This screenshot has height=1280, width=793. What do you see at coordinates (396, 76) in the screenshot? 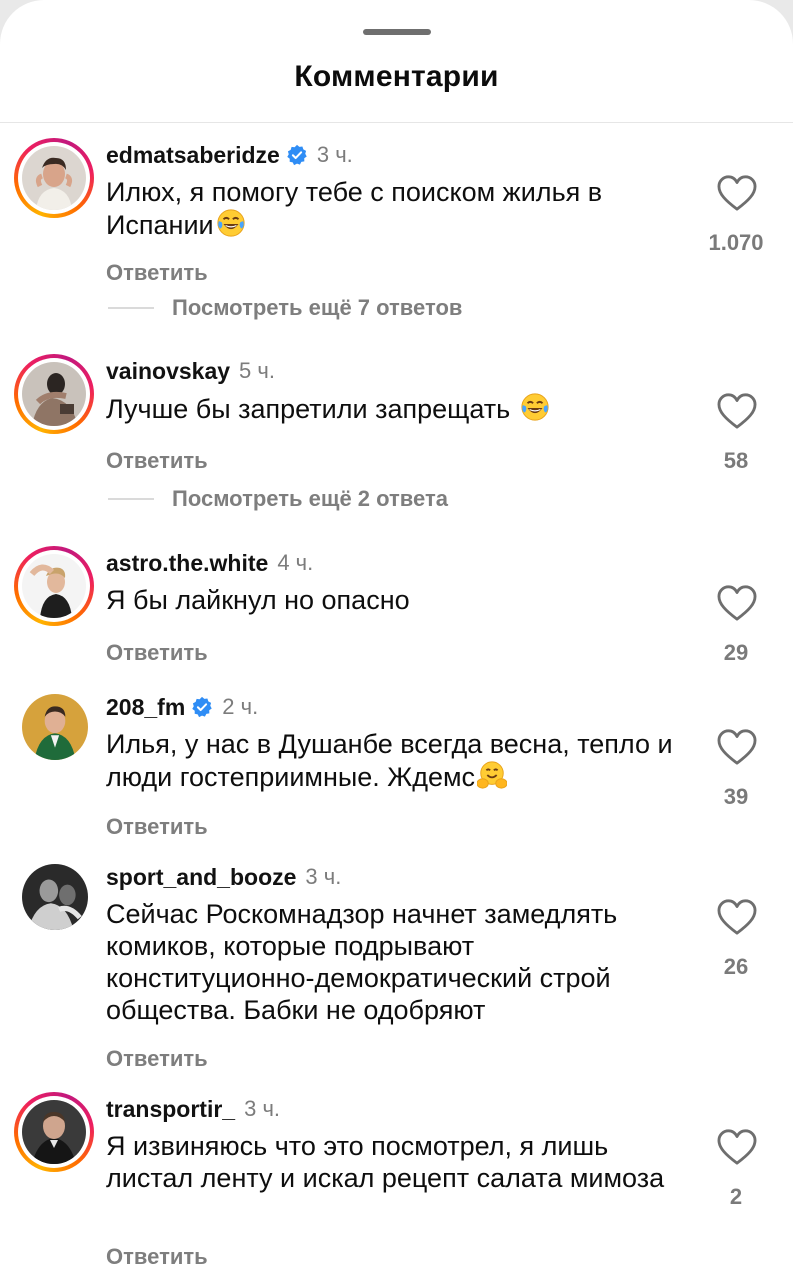
I see `sheet-title: Комментарии` at bounding box center [396, 76].